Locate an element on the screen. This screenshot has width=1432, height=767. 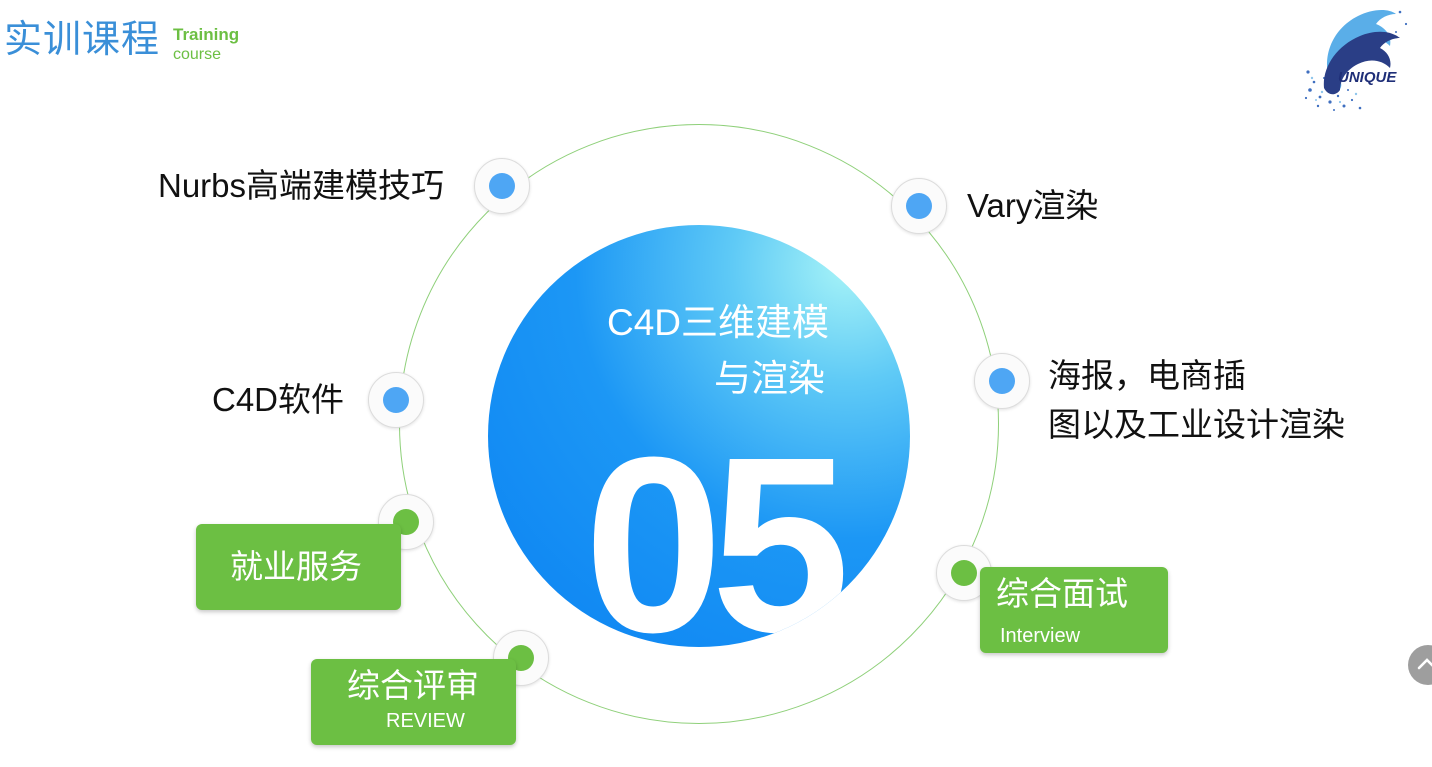
box-review: 综合评审 REVIEW is located at coordinates (413, 702).